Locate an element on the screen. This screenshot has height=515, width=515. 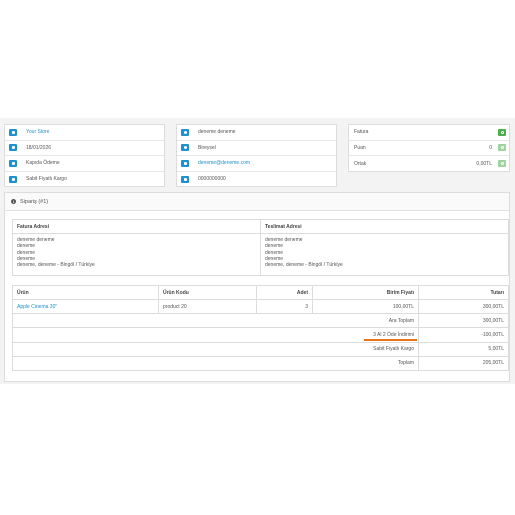
discount-highlight-underline is located at coordinates (390, 340).